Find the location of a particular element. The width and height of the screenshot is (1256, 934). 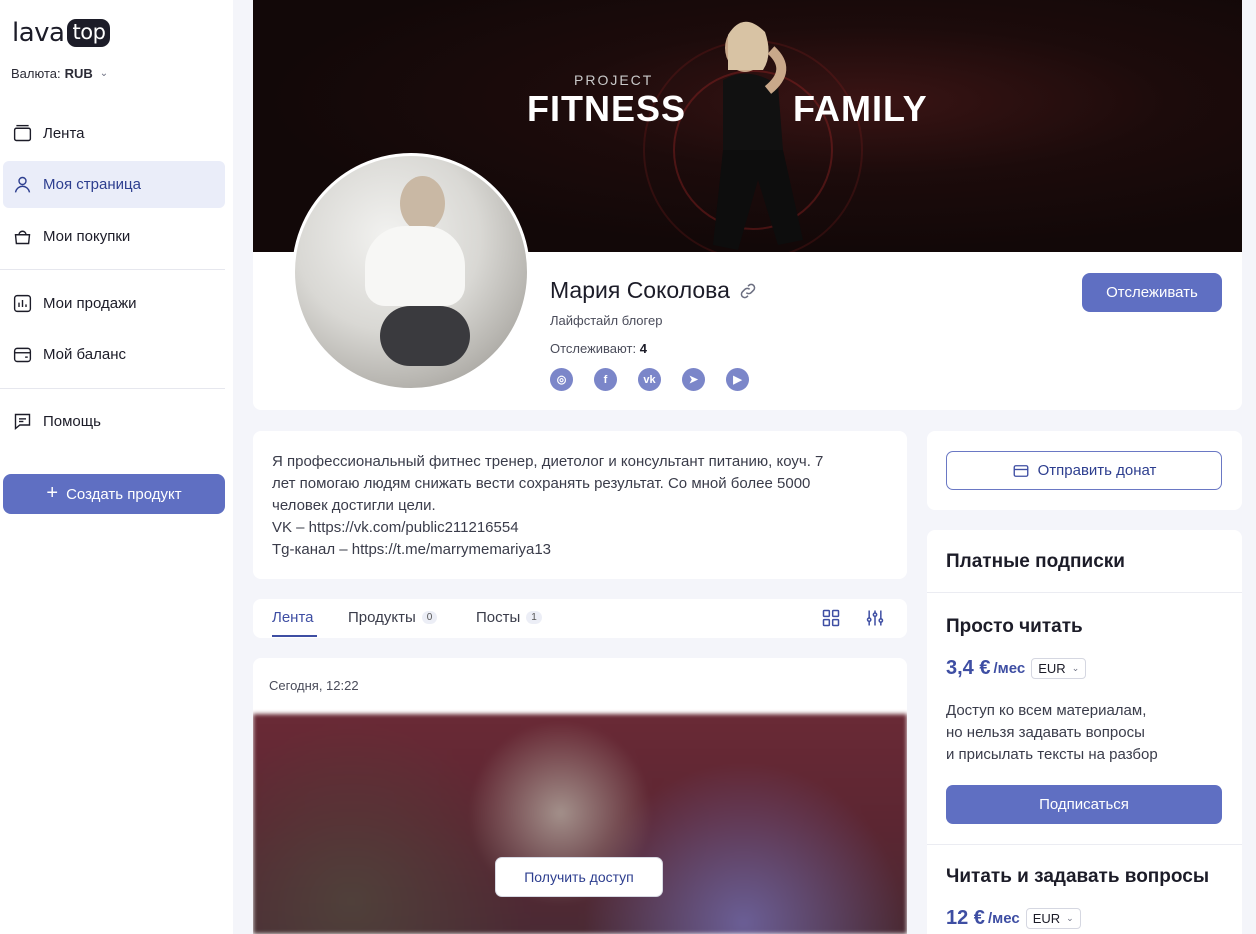

social-links: ◎ f vk ➤ ▶ is located at coordinates (649, 379).